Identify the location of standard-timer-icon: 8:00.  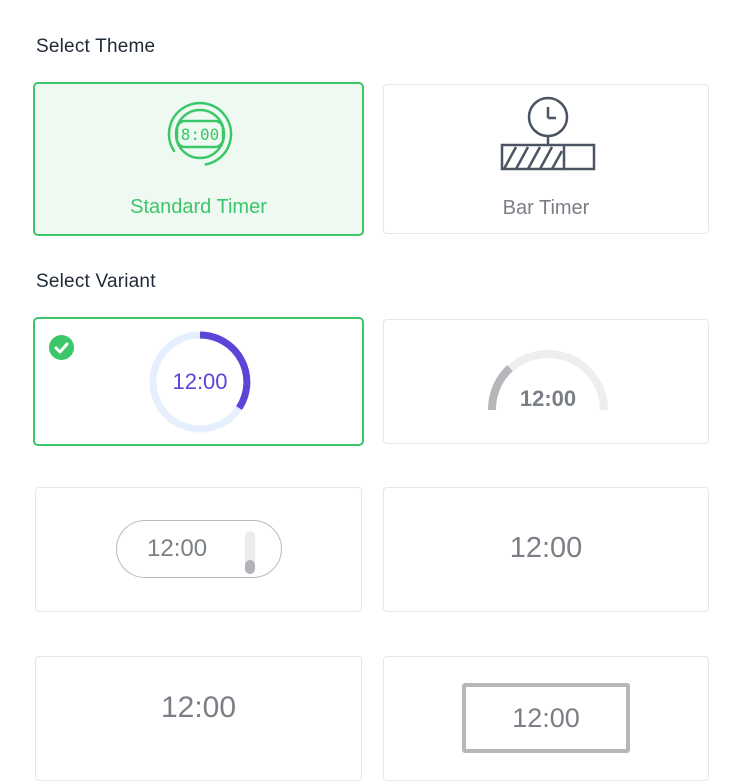
(200, 133).